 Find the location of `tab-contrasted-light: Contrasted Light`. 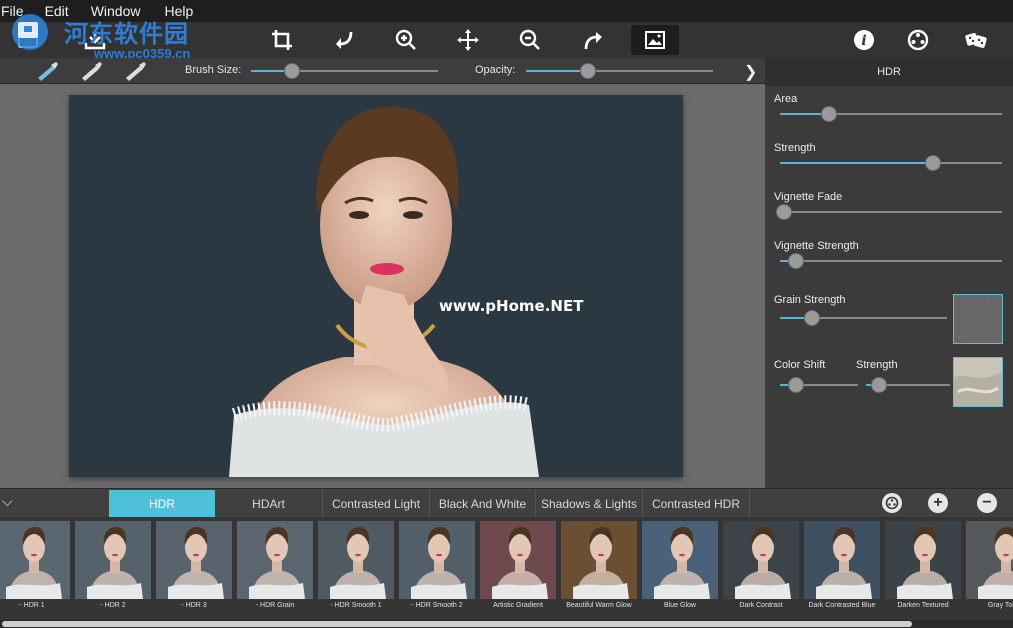

tab-contrasted-light: Contrasted Light is located at coordinates (376, 503).